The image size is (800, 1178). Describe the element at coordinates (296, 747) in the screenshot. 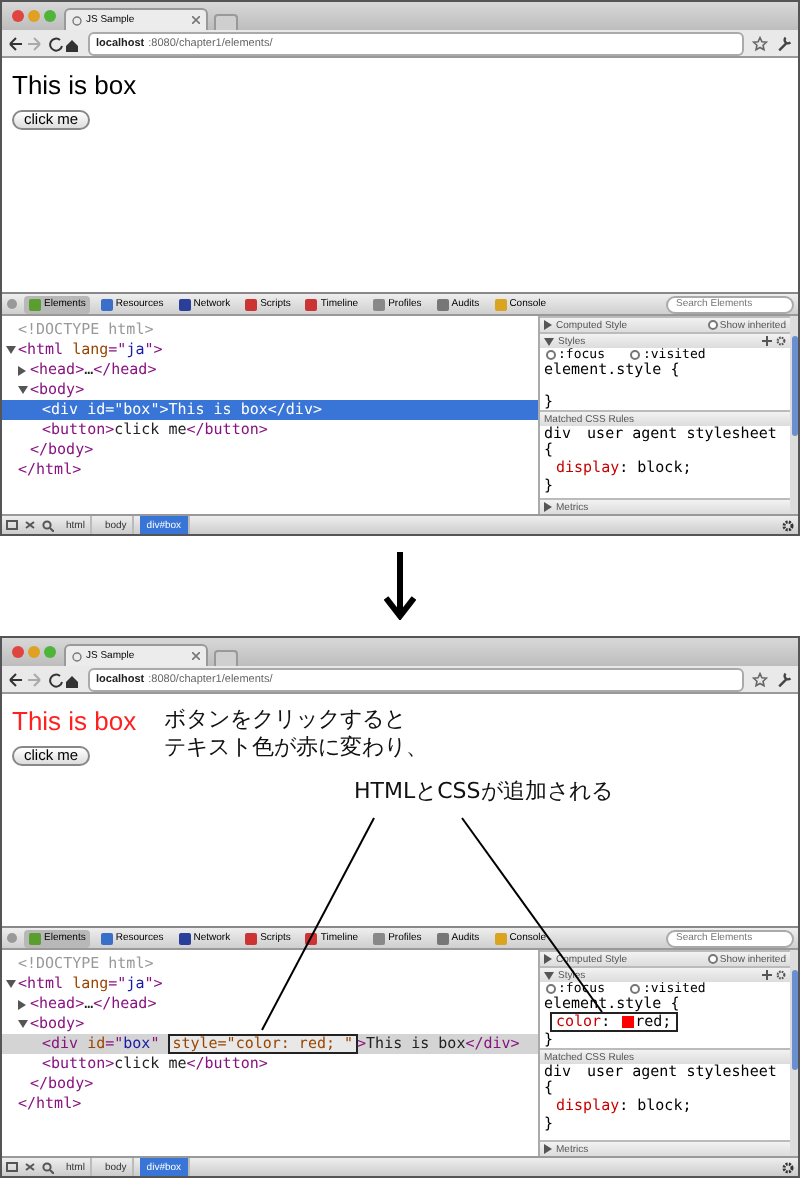

I see `annotation-text: テキスト色が赤に変わり、` at that location.